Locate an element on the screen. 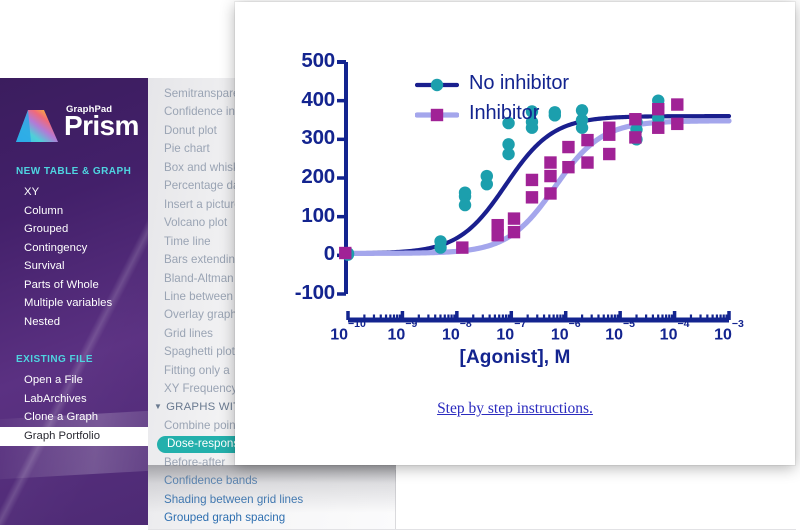  graph-list-item-grouped-graph-spacing: Grouped graph spacing is located at coordinates (224, 517).